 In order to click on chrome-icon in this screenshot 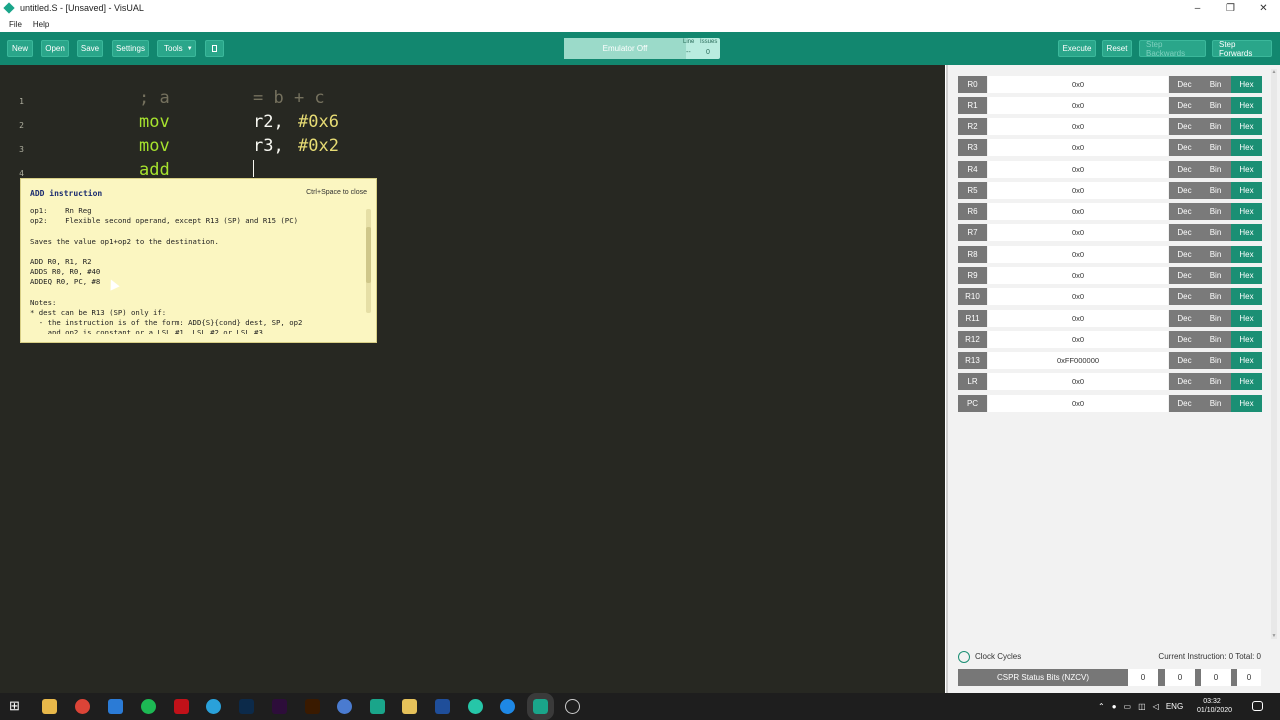, I will do `click(82, 706)`.